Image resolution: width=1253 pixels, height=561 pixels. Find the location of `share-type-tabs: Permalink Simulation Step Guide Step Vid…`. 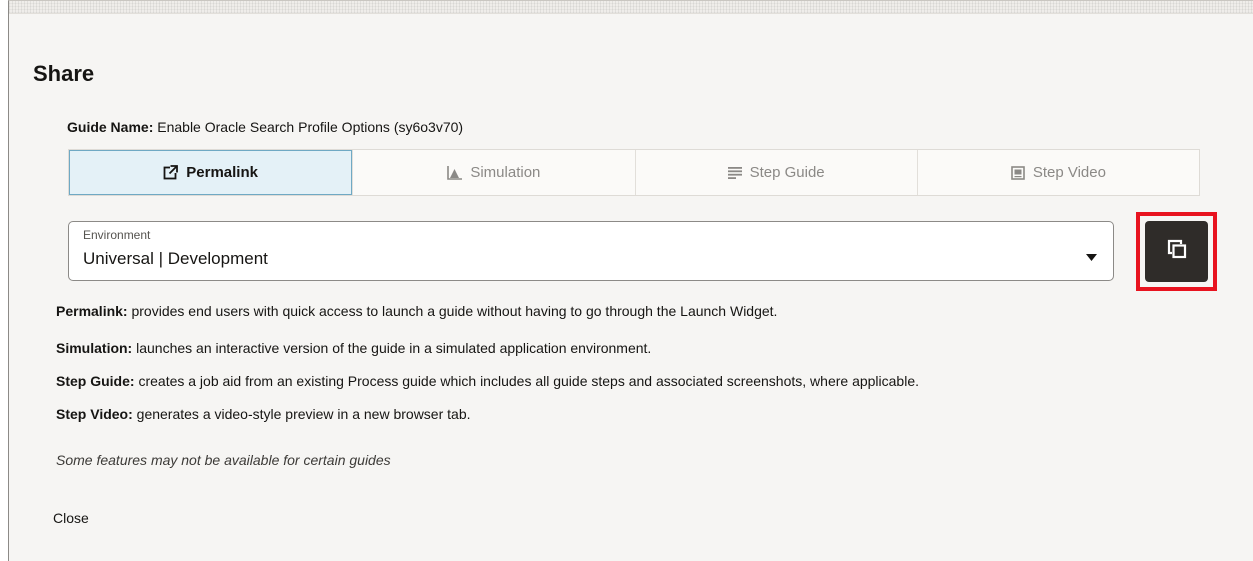

share-type-tabs: Permalink Simulation Step Guide Step Vid… is located at coordinates (634, 172).